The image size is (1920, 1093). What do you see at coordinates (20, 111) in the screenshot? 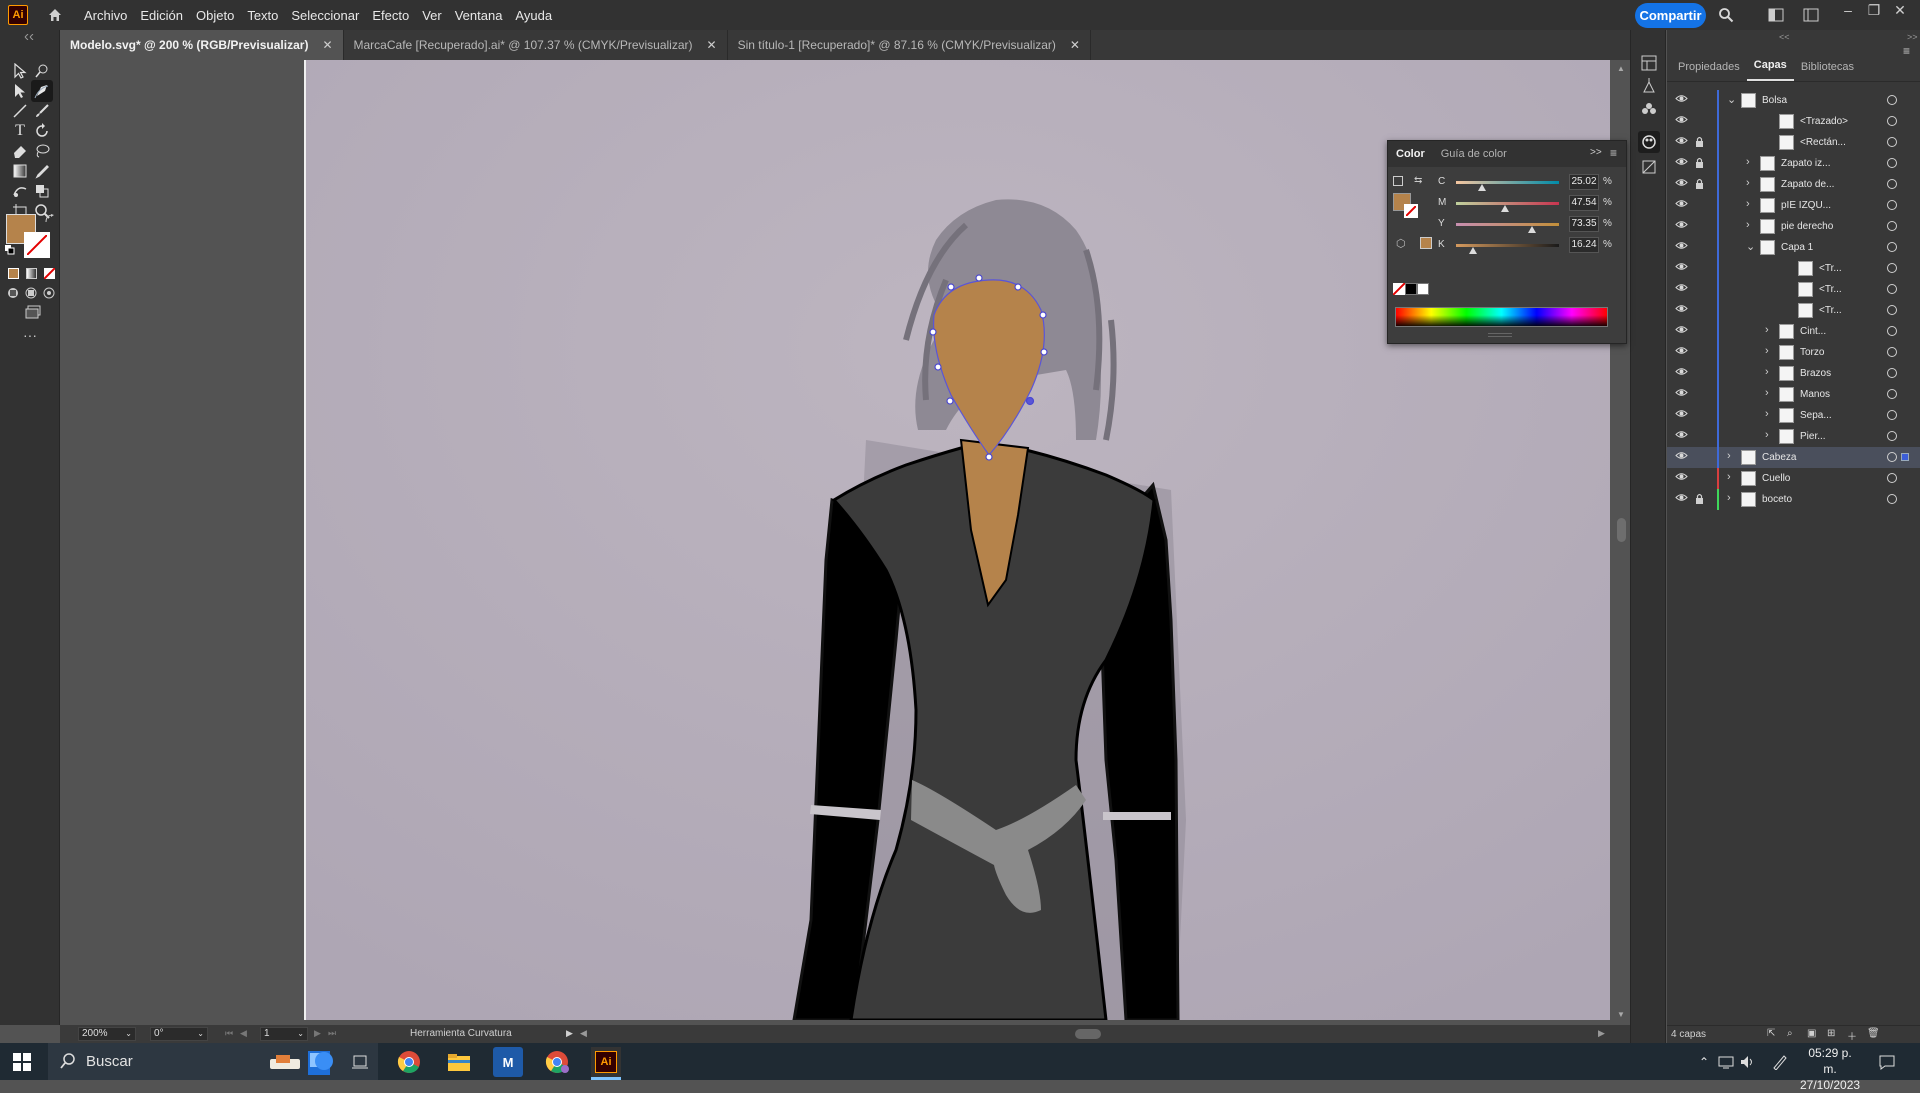
I see `line-tool-icon` at bounding box center [20, 111].